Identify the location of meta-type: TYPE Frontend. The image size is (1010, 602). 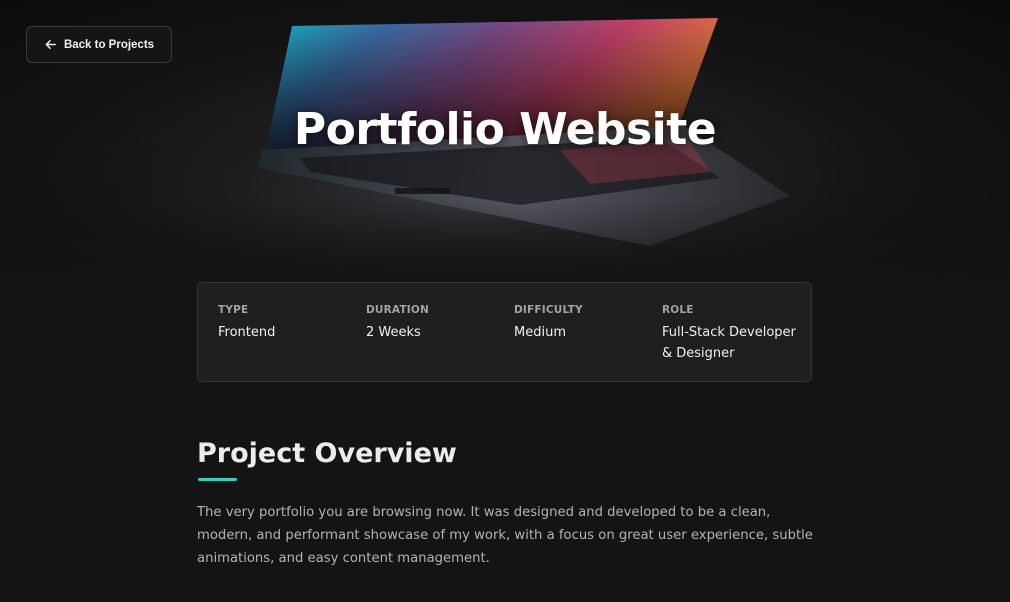
(288, 323).